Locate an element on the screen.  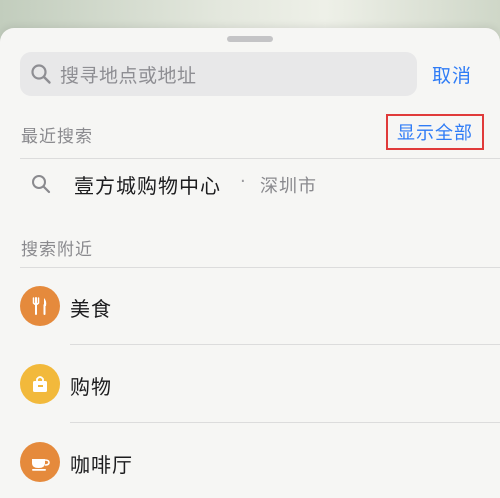
category-coffee-label: 咖啡厅 is located at coordinates (101, 465).